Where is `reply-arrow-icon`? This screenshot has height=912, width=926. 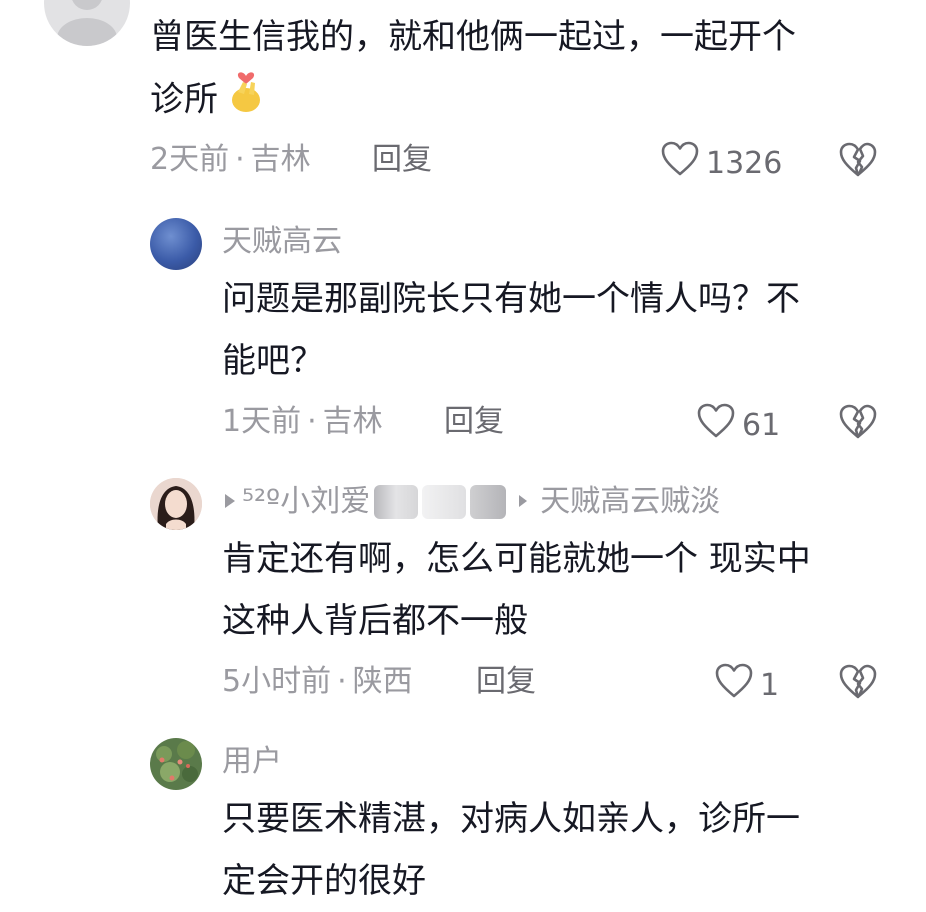 reply-arrow-icon is located at coordinates (523, 502).